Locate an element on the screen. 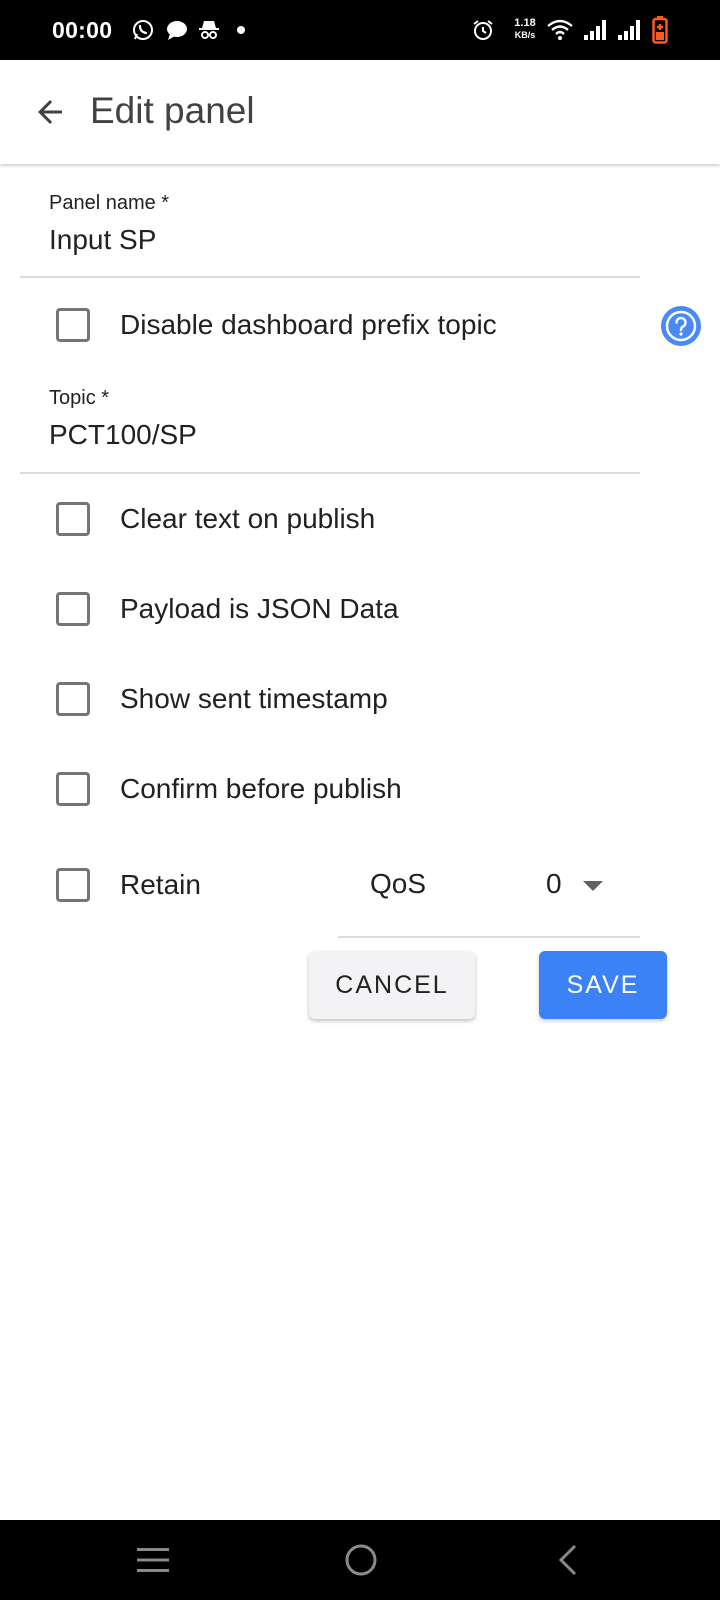 The width and height of the screenshot is (720, 1600). status-time: 00:00 is located at coordinates (82, 30).